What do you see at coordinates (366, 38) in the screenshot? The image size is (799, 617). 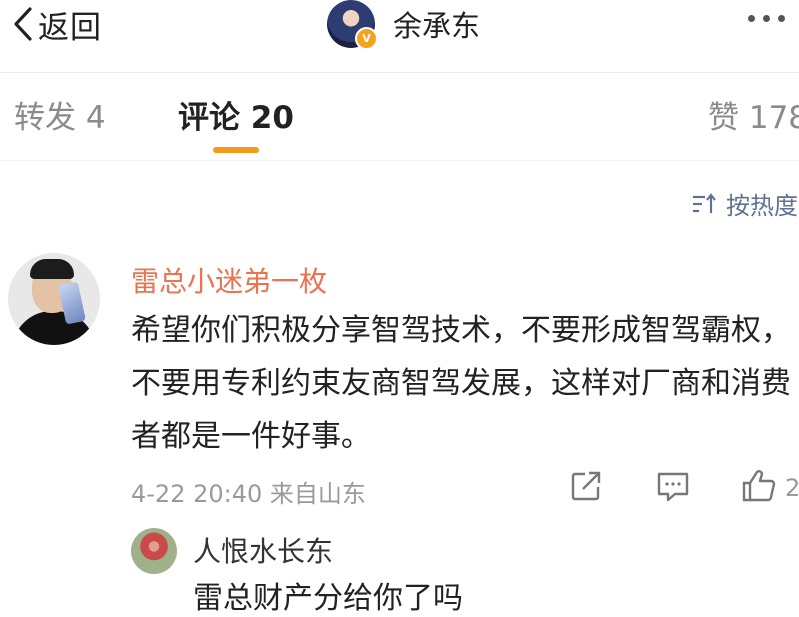 I see `verified-badge-icon: V` at bounding box center [366, 38].